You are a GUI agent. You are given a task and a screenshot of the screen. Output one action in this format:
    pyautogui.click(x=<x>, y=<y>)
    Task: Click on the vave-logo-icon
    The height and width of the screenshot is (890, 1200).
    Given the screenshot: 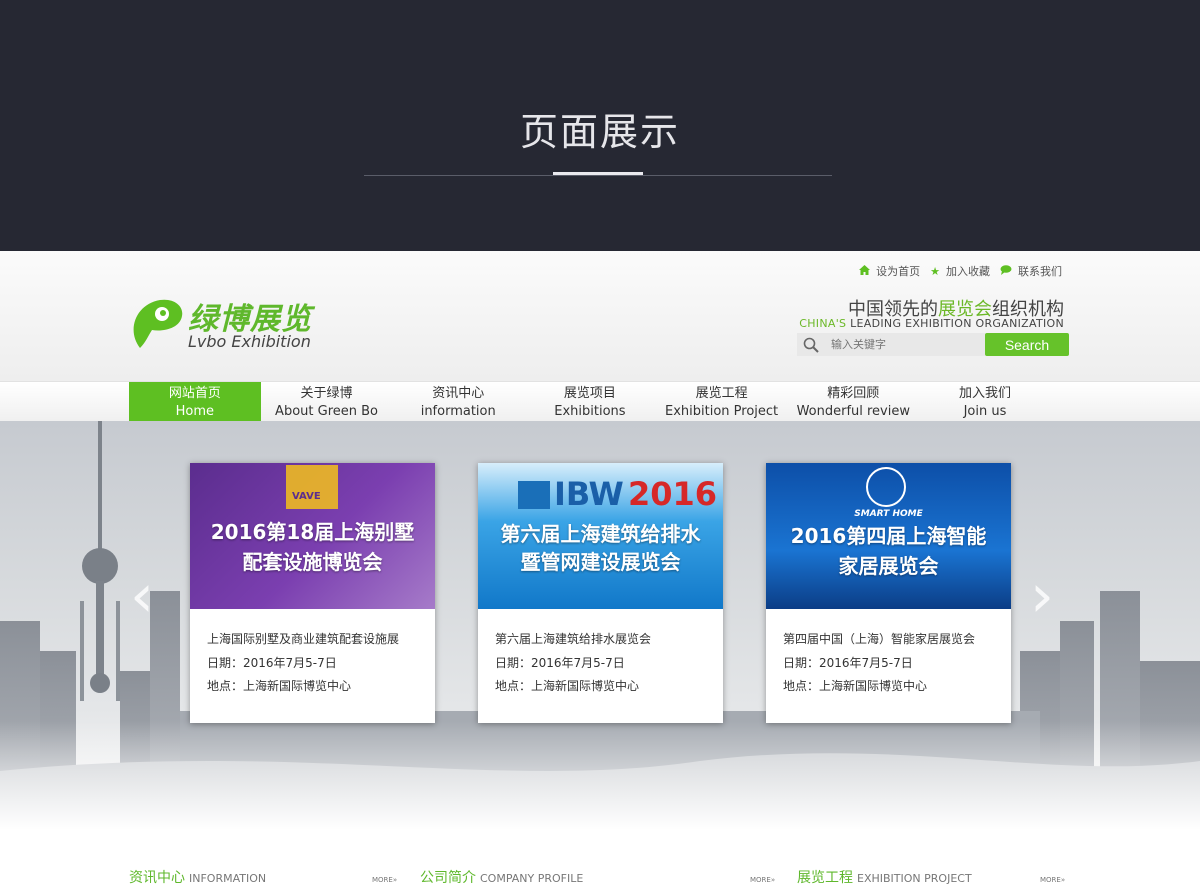 What is the action you would take?
    pyautogui.click(x=312, y=487)
    